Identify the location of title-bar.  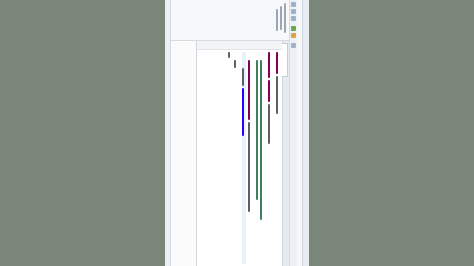
(305, 133).